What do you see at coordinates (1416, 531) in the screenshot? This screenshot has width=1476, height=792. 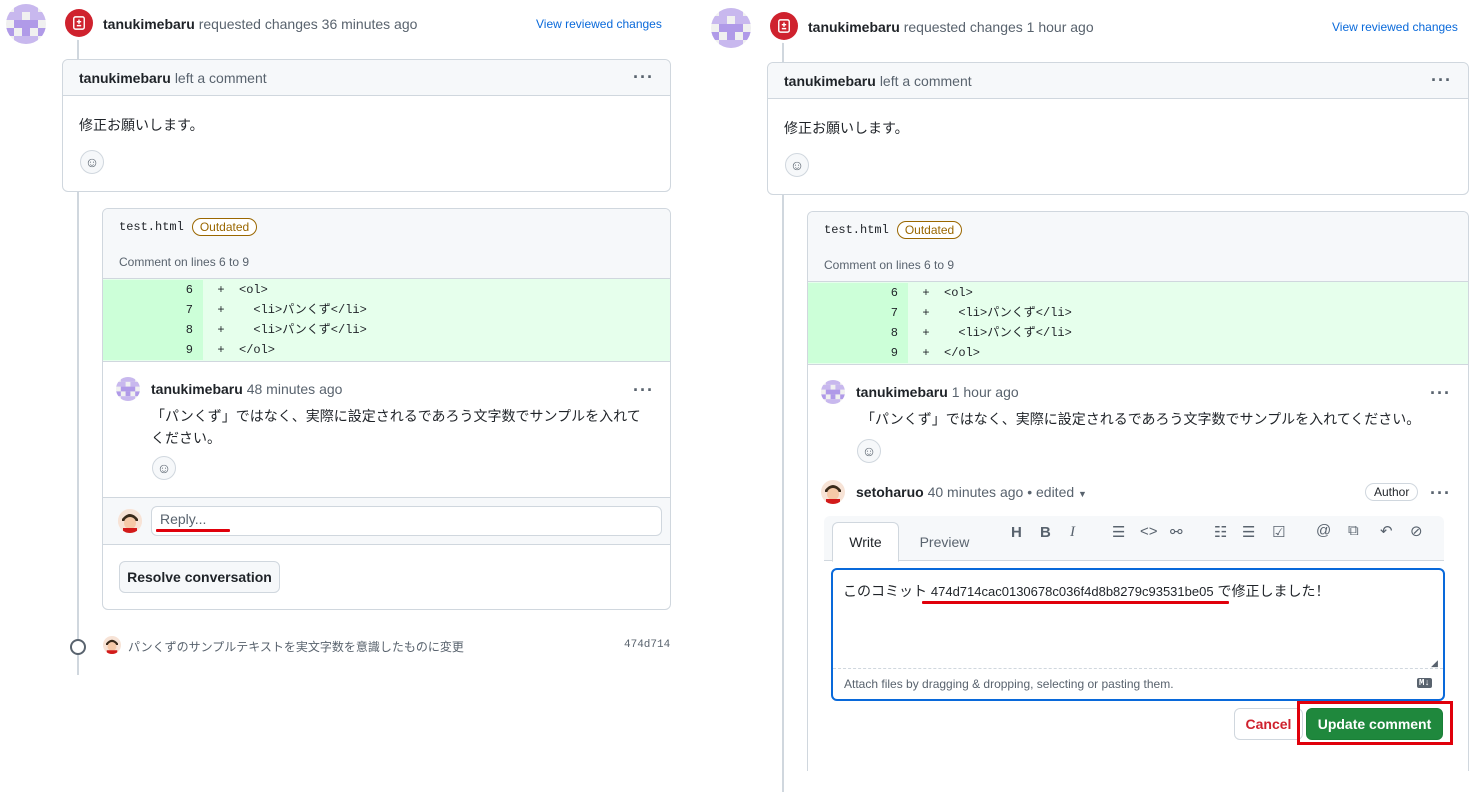 I see `slash-command-icon: ⊘` at bounding box center [1416, 531].